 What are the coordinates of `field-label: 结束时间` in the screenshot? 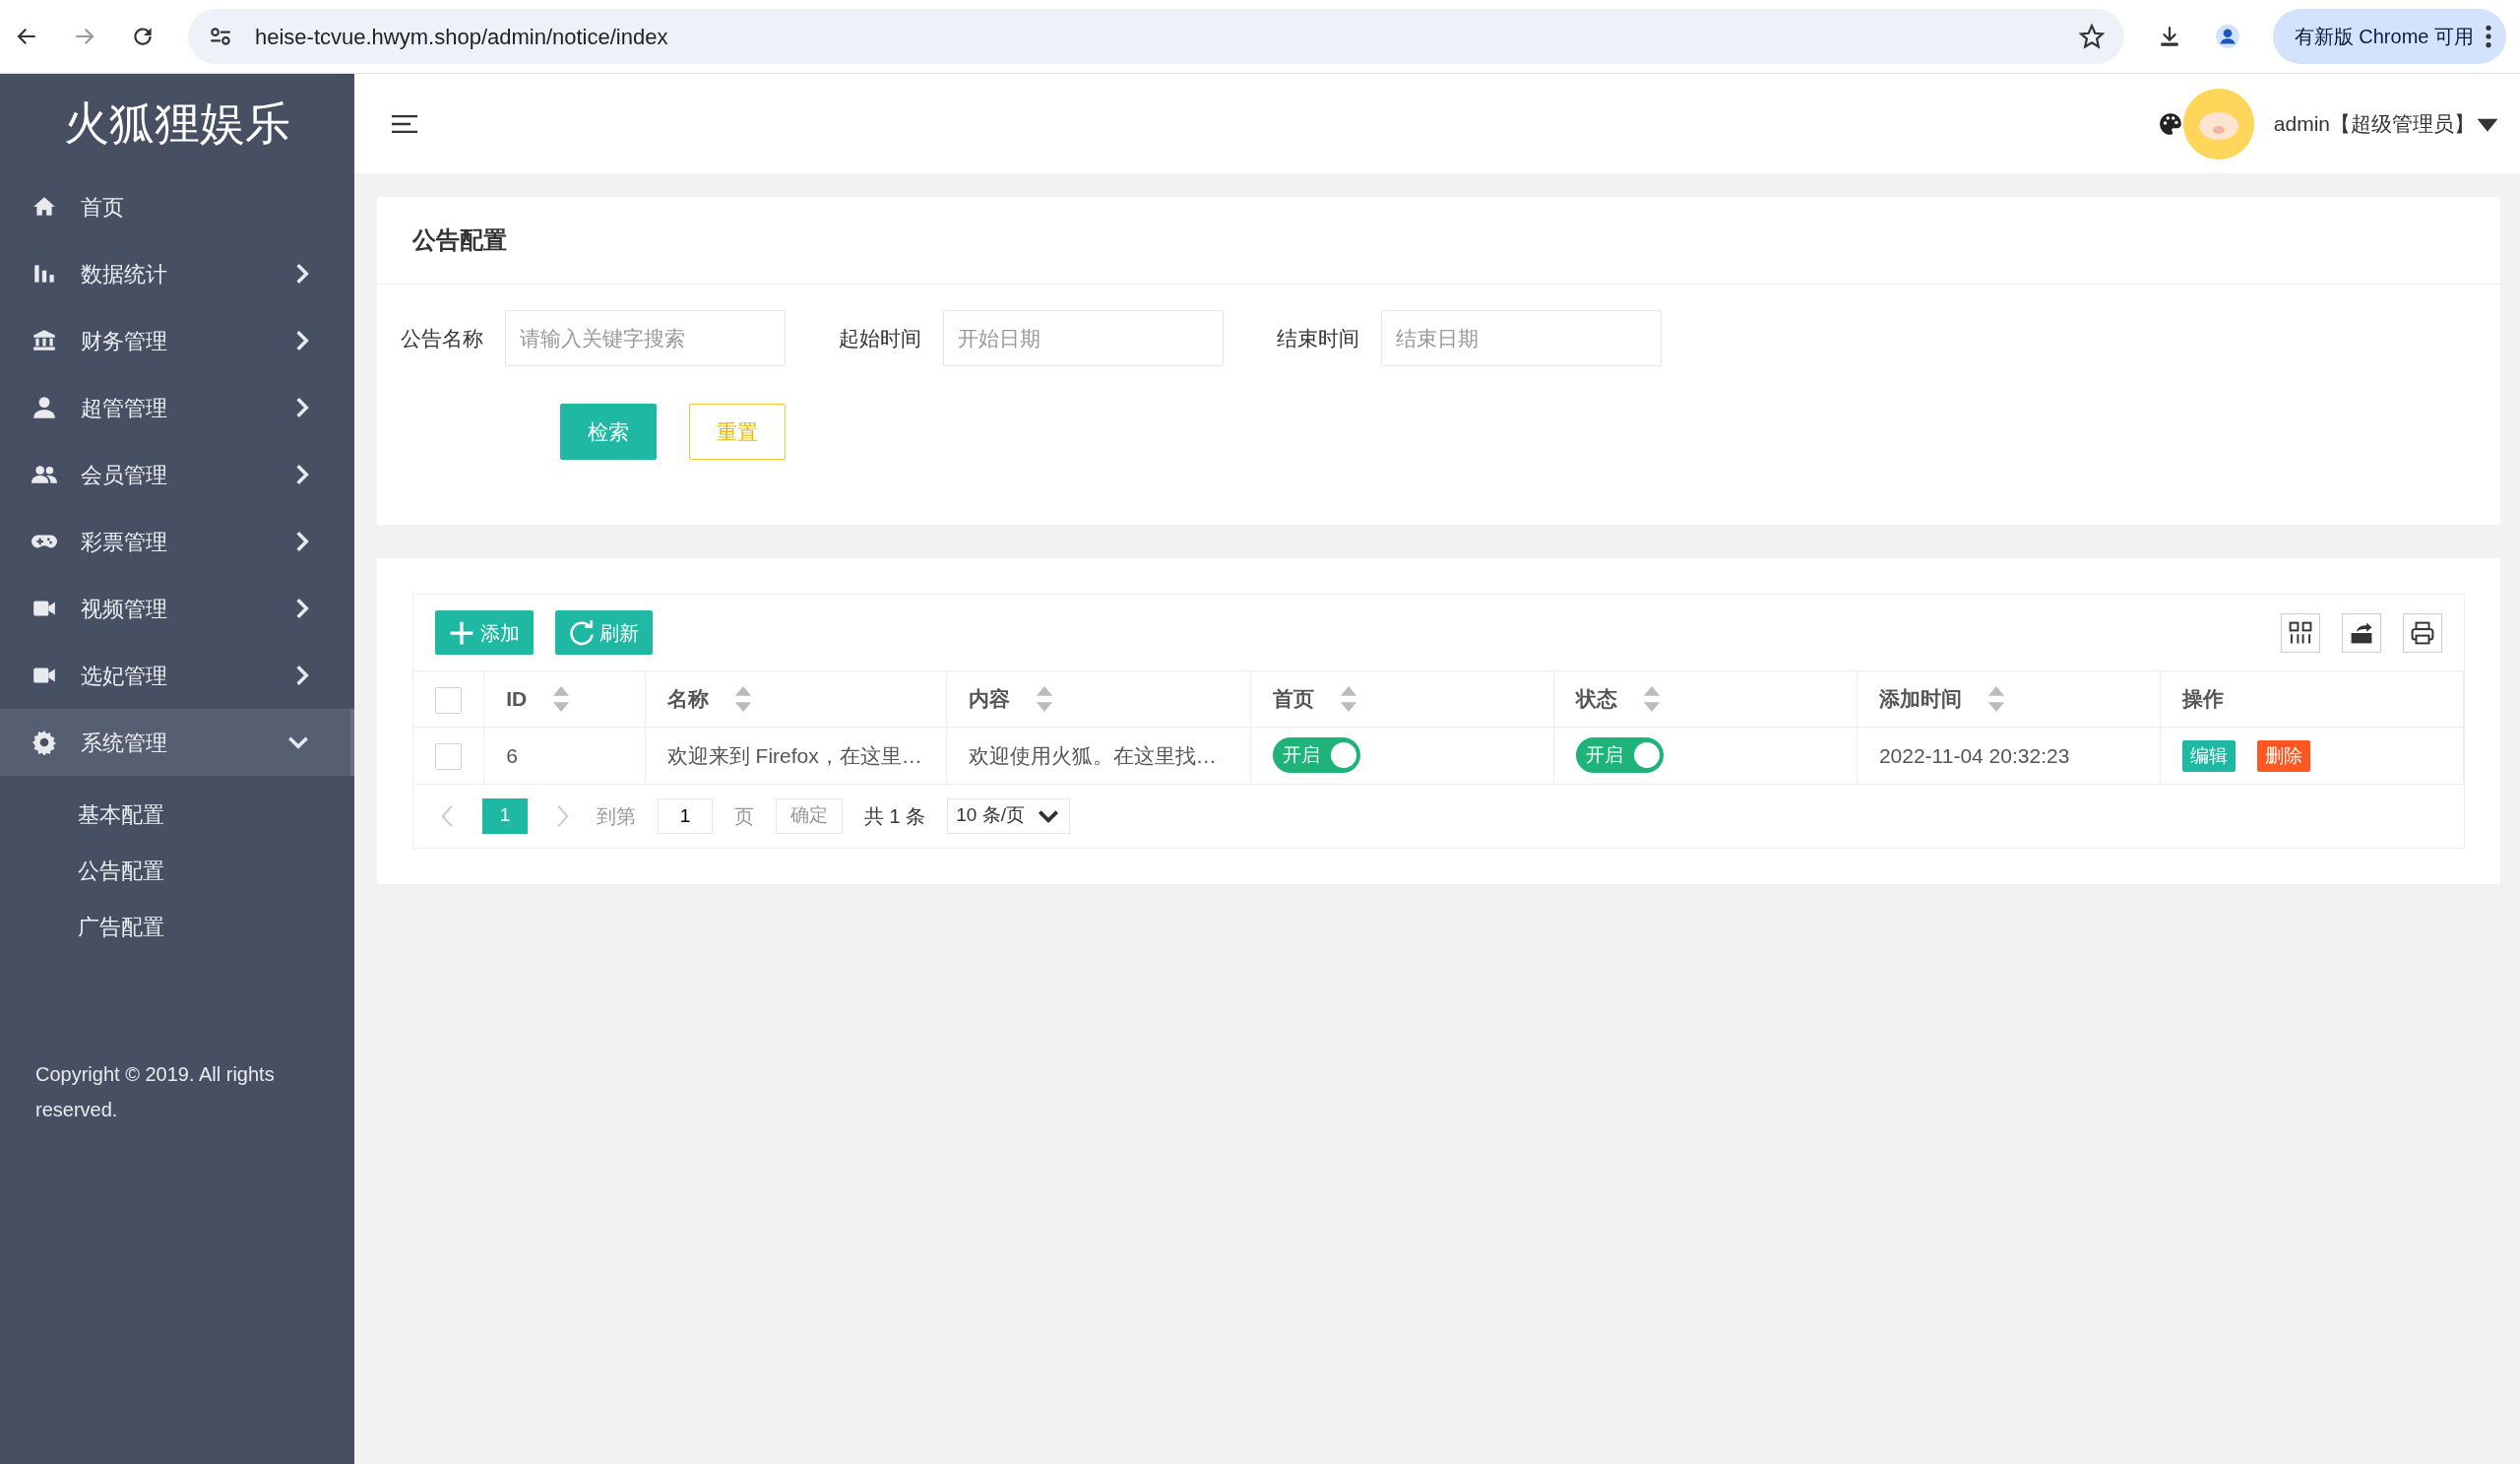 It's located at (1318, 338).